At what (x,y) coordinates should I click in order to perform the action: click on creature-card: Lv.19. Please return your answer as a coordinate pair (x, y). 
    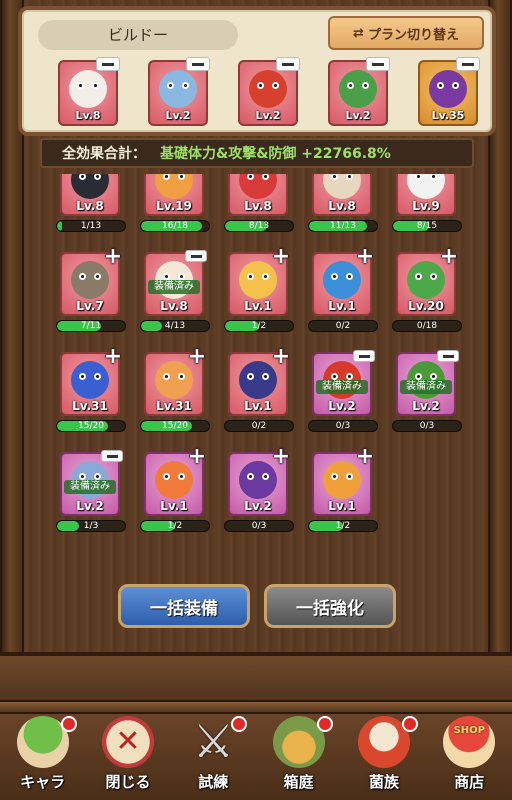
    Looking at the image, I should click on (174, 195).